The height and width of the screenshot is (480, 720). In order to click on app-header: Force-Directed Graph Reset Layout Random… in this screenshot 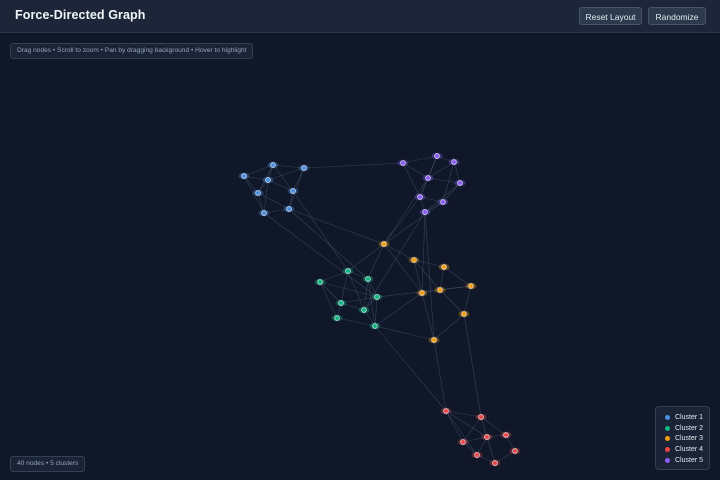, I will do `click(360, 16)`.